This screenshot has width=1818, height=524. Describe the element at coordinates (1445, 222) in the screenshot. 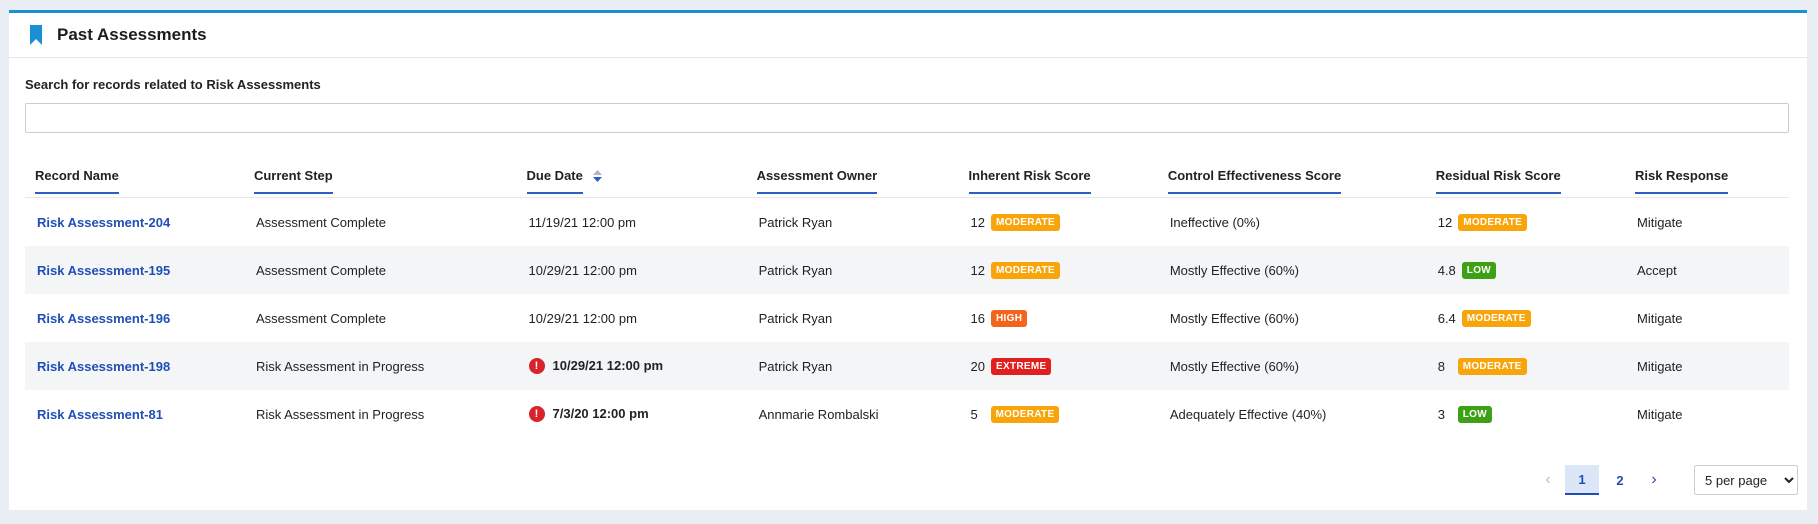

I see `residual-score: 12` at that location.